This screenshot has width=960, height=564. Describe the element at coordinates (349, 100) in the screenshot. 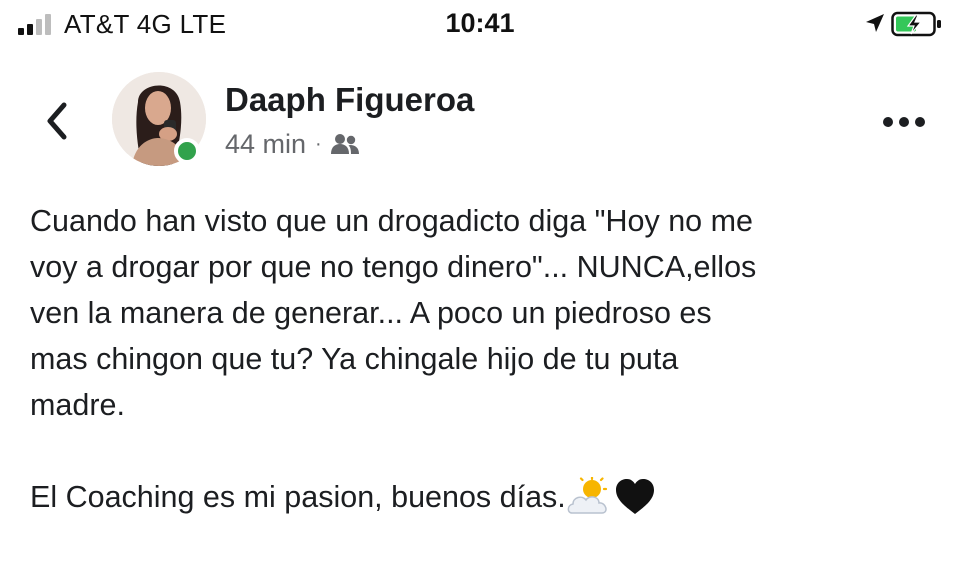

I see `author-name: Daaph Figueroa` at that location.